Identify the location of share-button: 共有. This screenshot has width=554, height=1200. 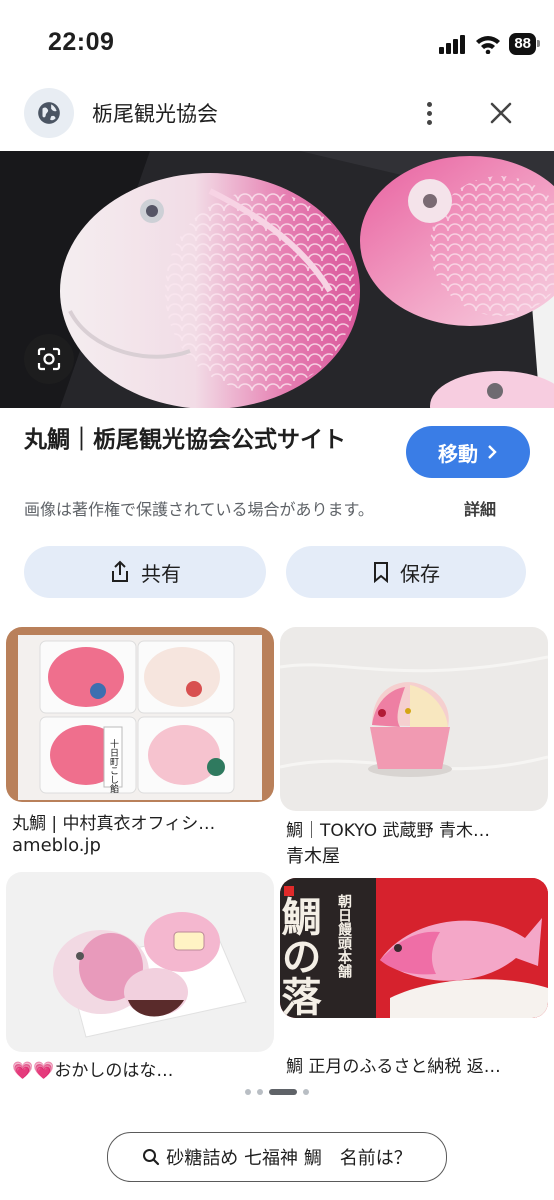
(145, 572).